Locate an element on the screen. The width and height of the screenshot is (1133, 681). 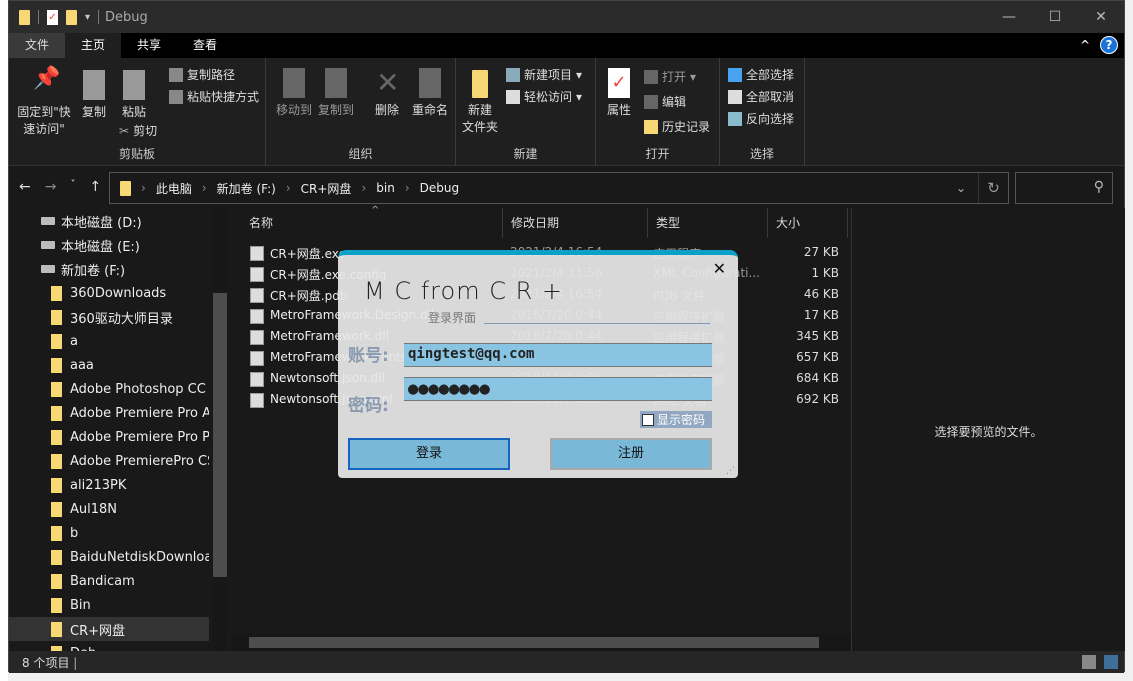
breadcrumb-item: bin is located at coordinates (385, 188).